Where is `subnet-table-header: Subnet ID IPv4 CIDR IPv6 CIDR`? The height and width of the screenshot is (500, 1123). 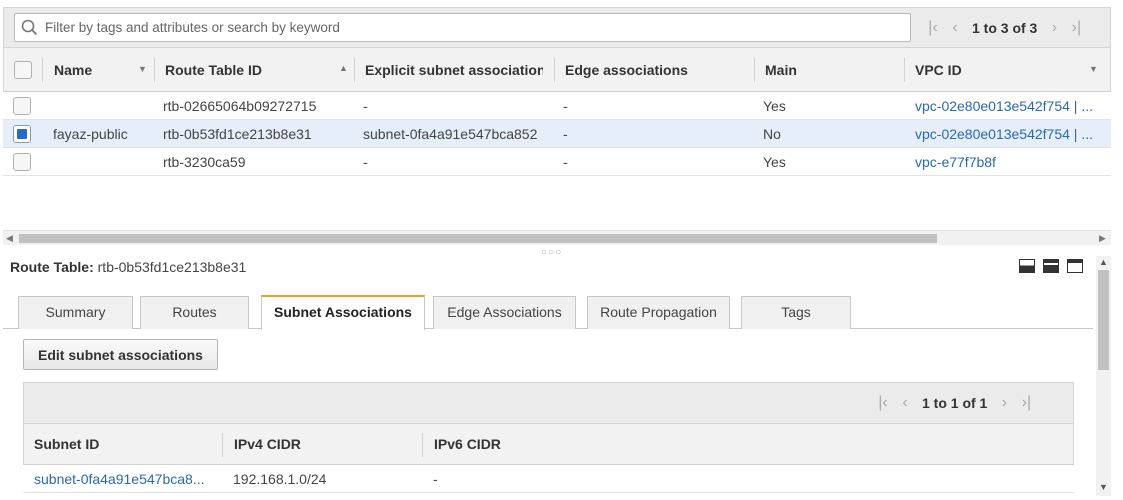
subnet-table-header: Subnet ID IPv4 CIDR IPv6 CIDR is located at coordinates (548, 444).